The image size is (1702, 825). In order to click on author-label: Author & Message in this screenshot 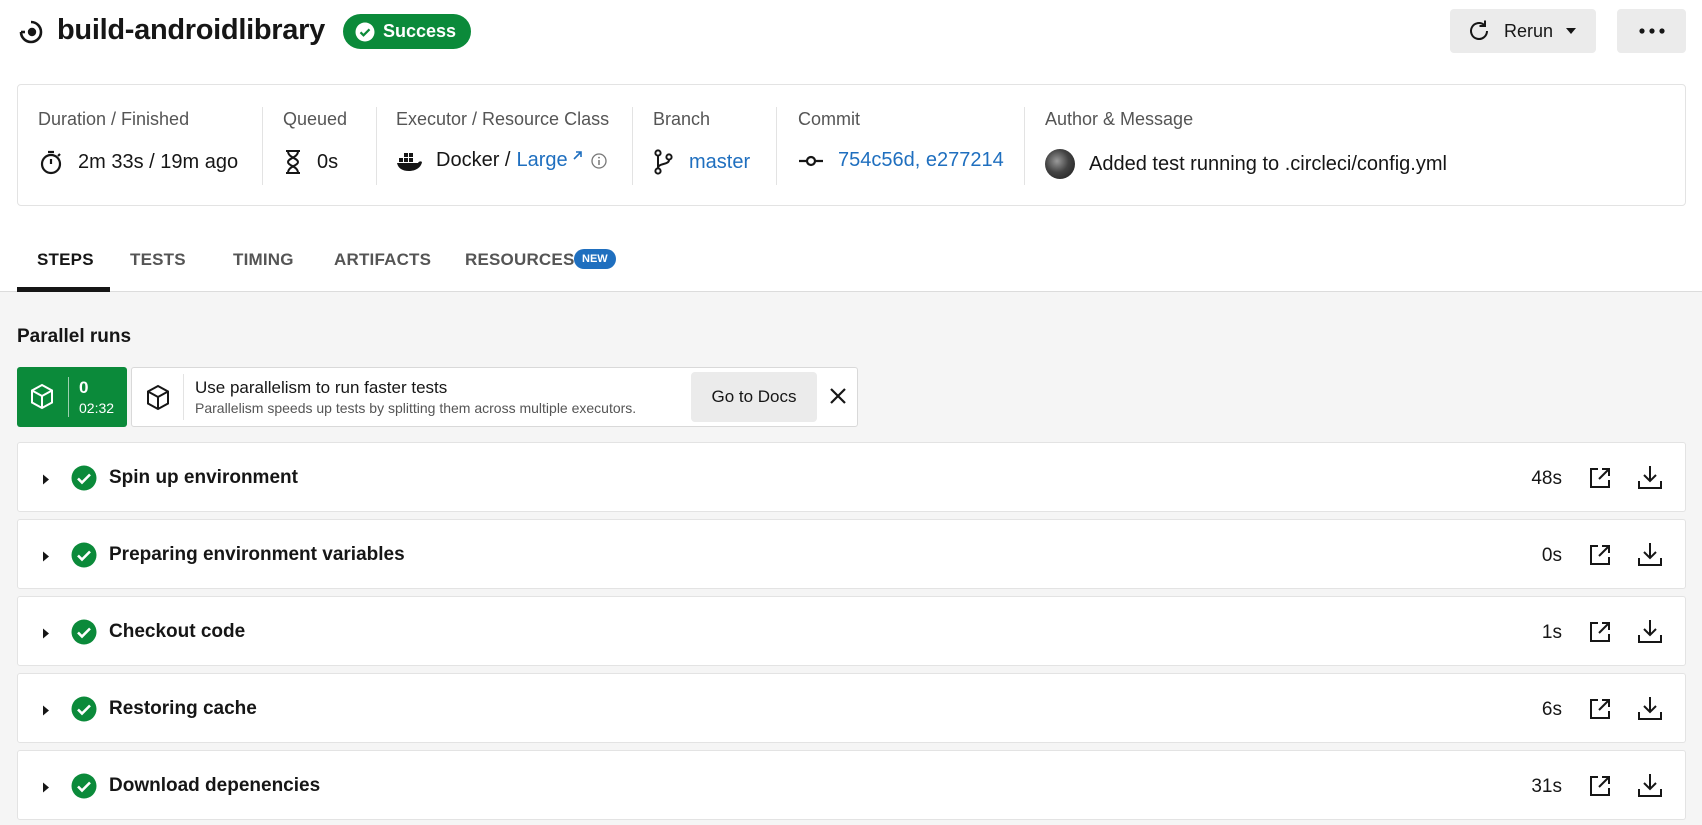, I will do `click(1119, 119)`.